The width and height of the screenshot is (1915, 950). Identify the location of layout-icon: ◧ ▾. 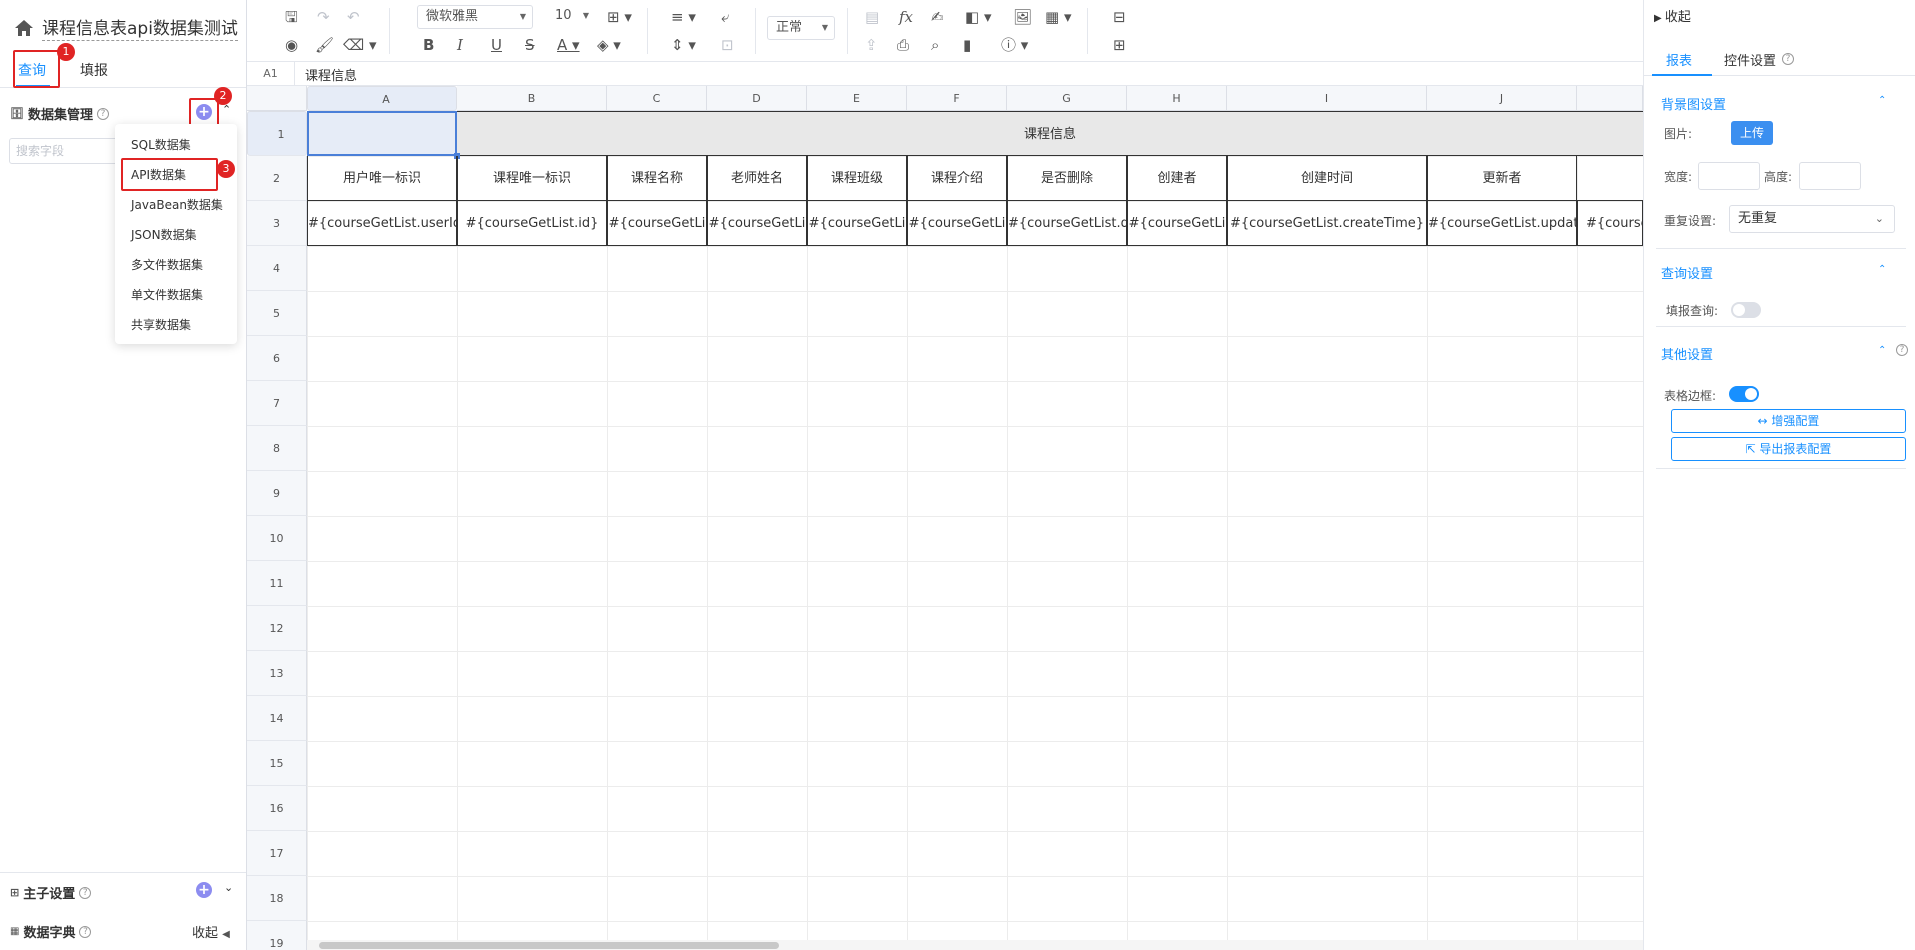
(978, 17).